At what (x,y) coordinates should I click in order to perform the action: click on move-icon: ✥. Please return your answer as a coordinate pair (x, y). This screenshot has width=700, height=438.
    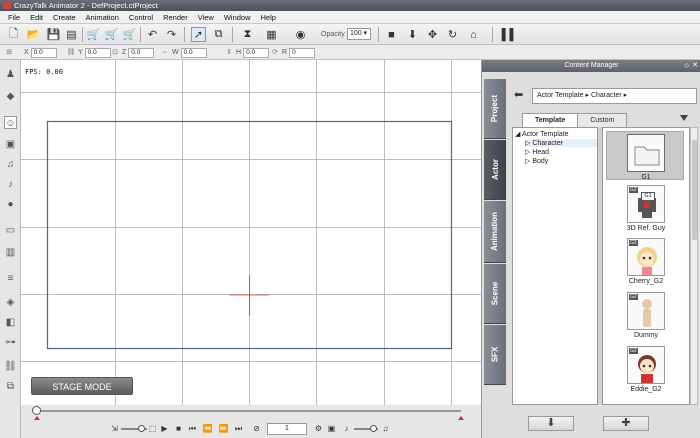
    Looking at the image, I should click on (432, 34).